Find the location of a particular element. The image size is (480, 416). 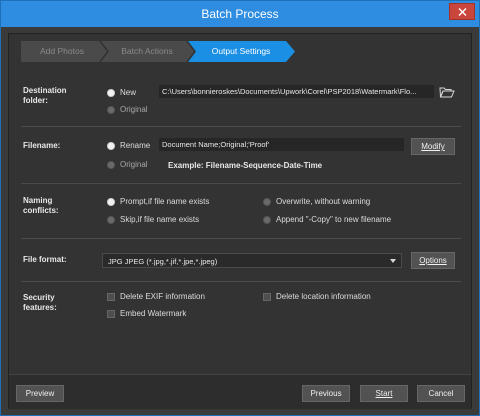

naming-skip-label: Skip,if file name exists is located at coordinates (160, 219).